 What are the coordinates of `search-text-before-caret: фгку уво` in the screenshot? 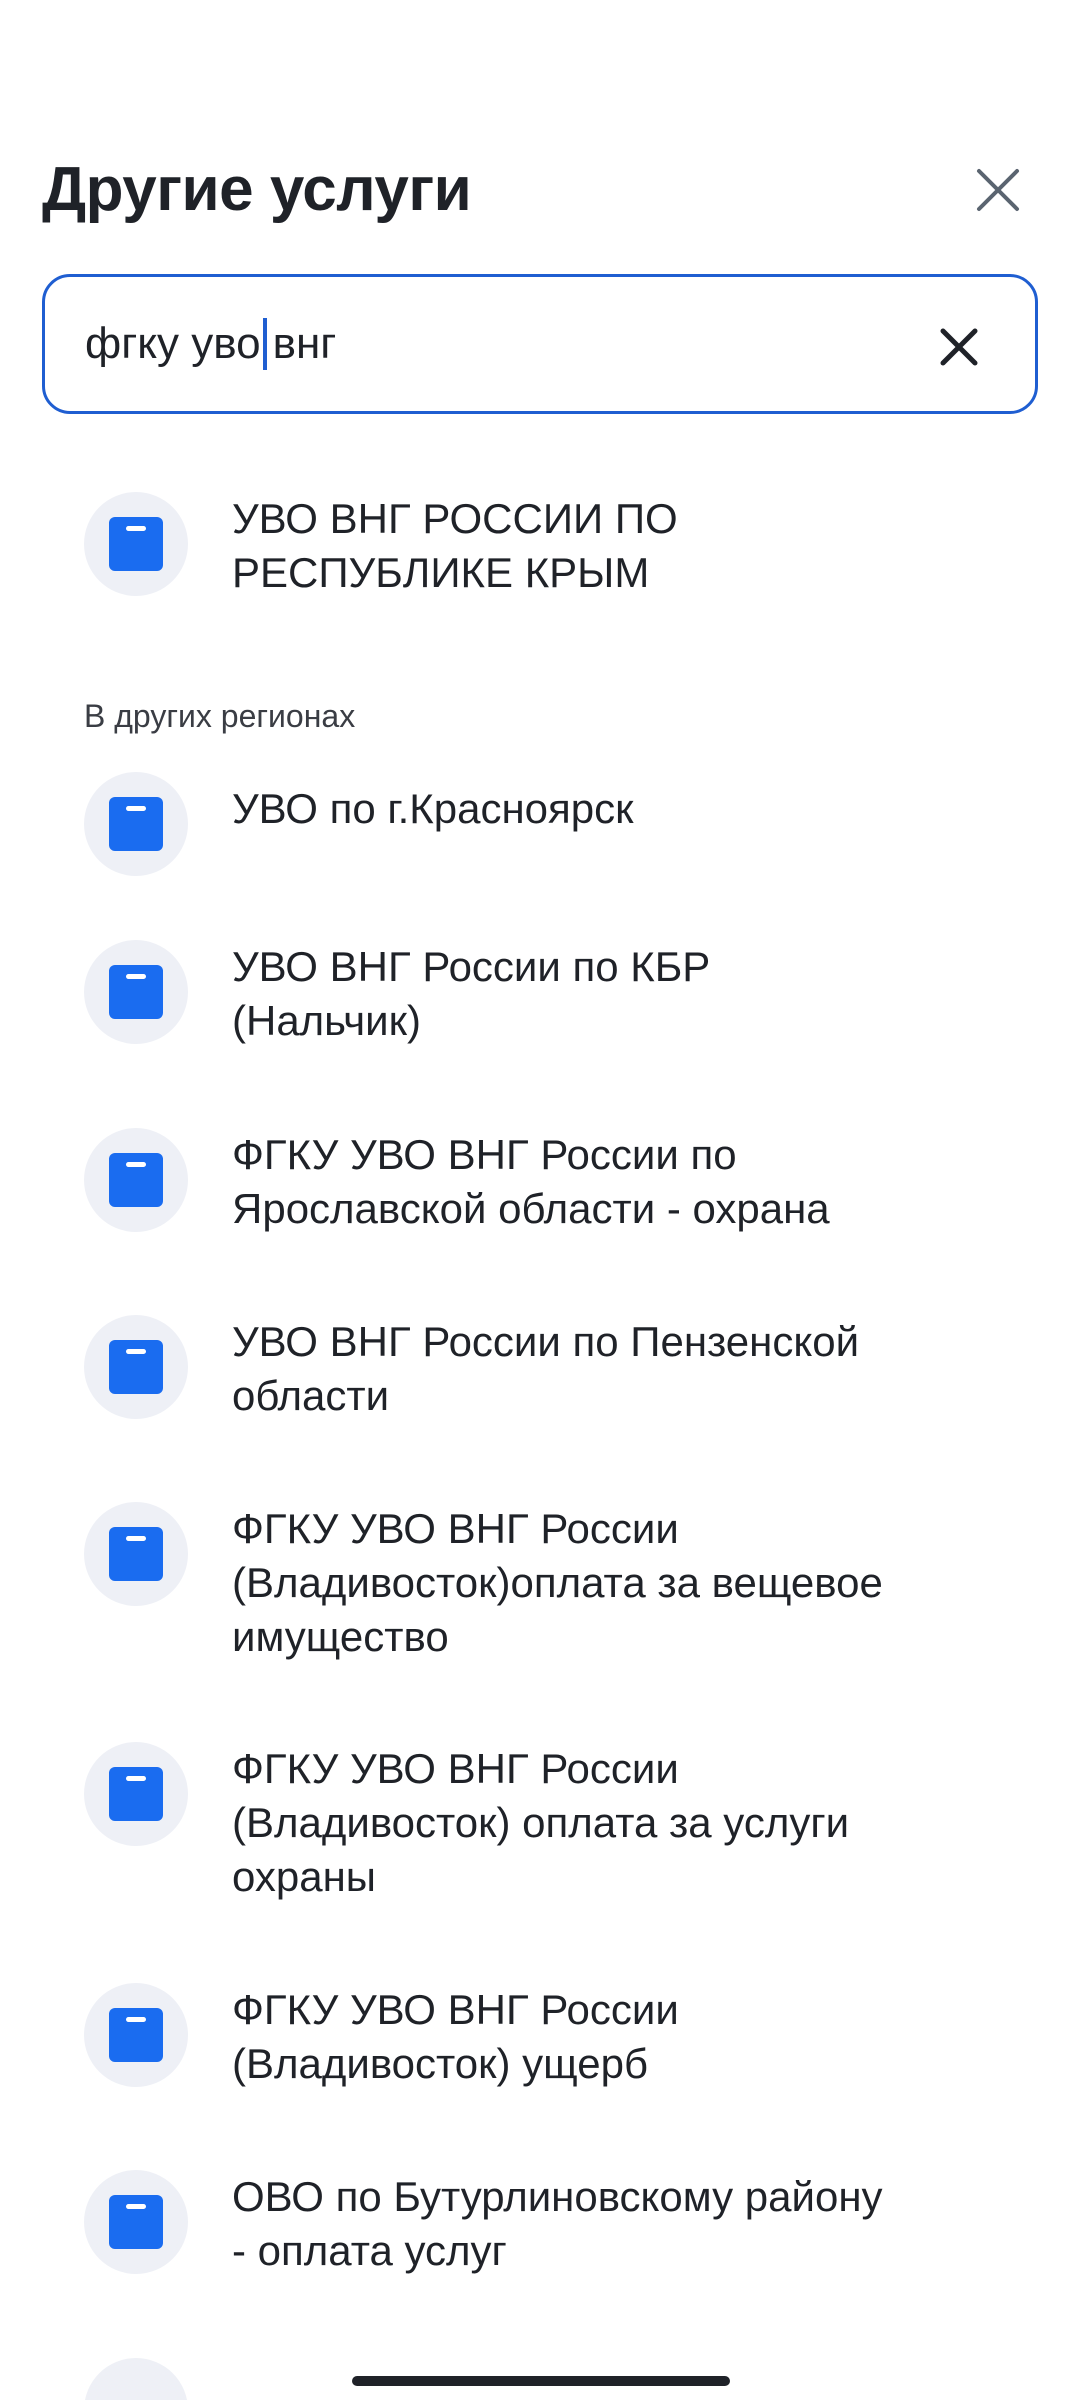 It's located at (173, 343).